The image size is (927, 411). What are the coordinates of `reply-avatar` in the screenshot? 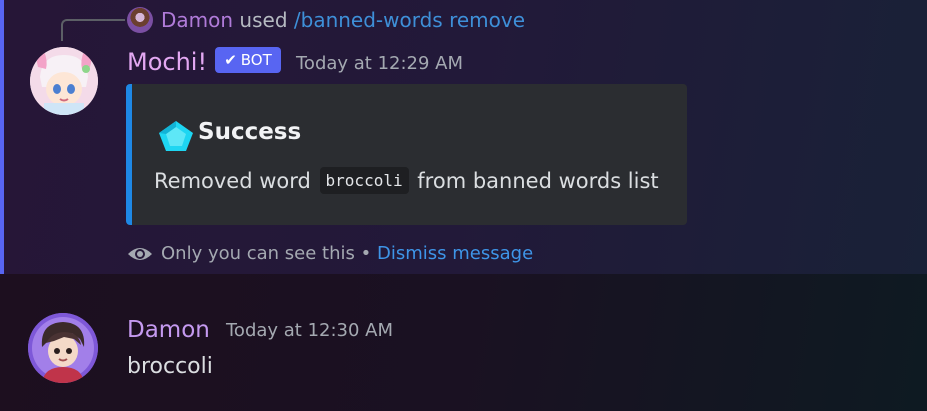 It's located at (140, 20).